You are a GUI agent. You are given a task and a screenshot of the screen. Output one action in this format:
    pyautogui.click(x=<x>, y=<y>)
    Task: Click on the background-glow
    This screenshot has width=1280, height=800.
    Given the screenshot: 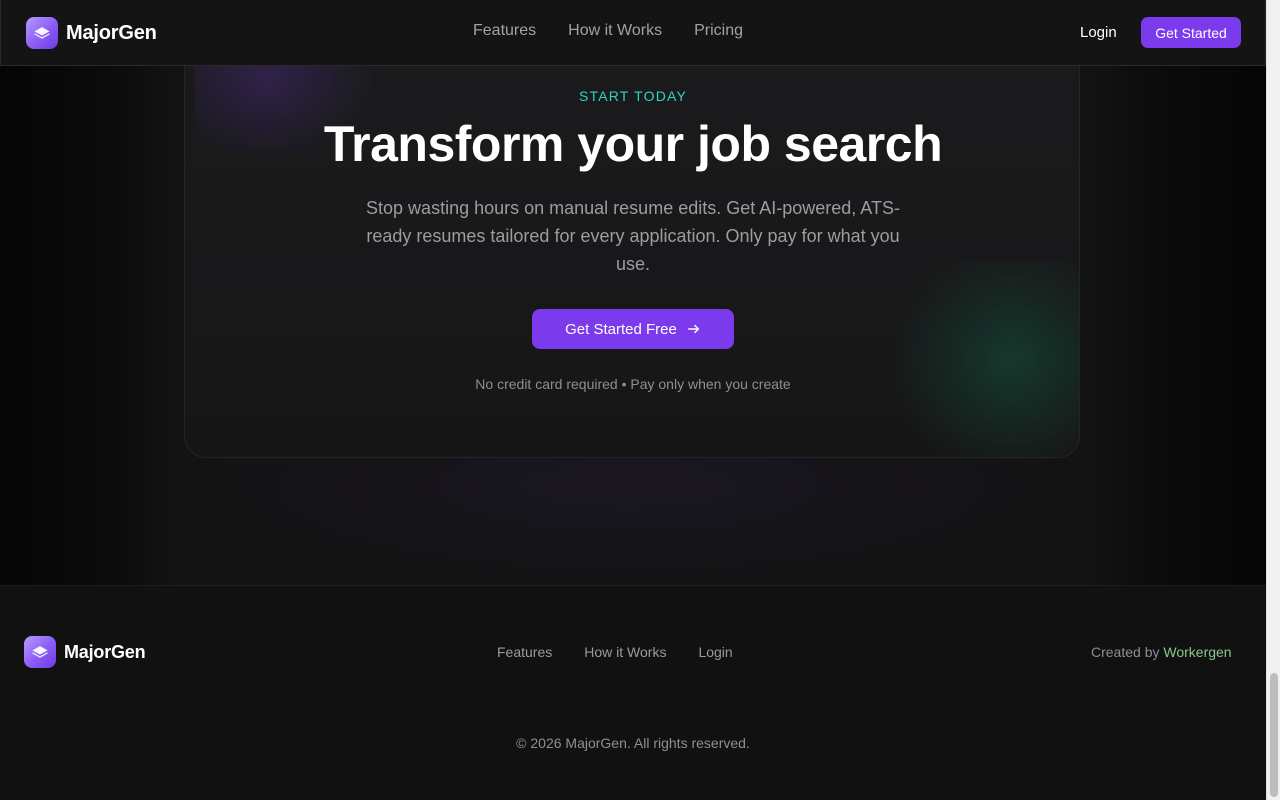 What is the action you would take?
    pyautogui.click(x=630, y=515)
    